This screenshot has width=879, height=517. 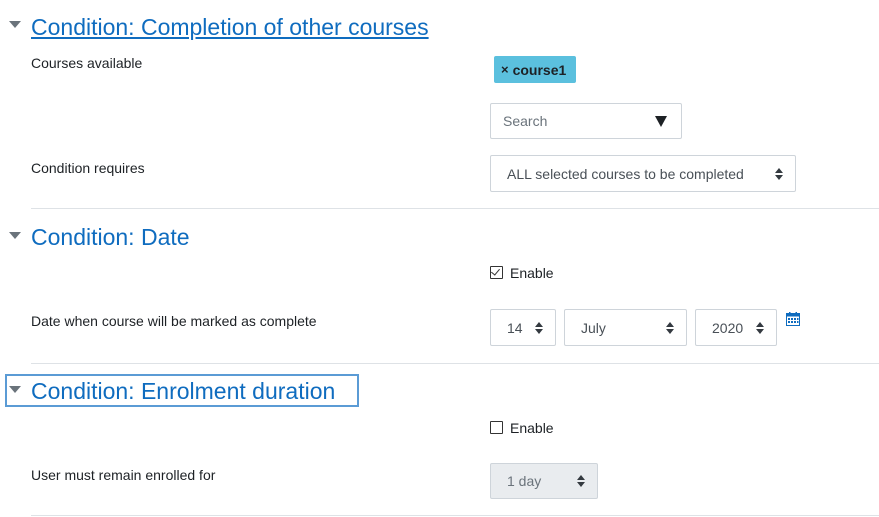 What do you see at coordinates (183, 391) in the screenshot?
I see `section-title-enrolment-duration: Condition: Enrolment duration` at bounding box center [183, 391].